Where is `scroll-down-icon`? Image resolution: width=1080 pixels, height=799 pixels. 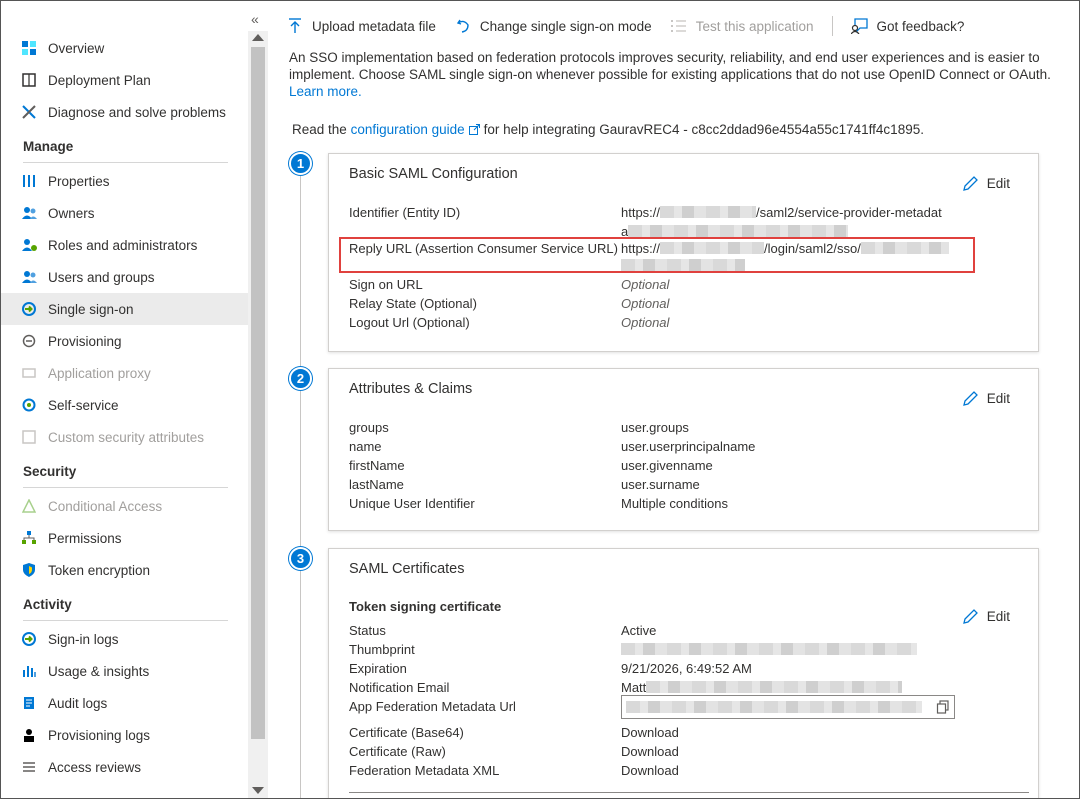
scroll-down-icon is located at coordinates (258, 790).